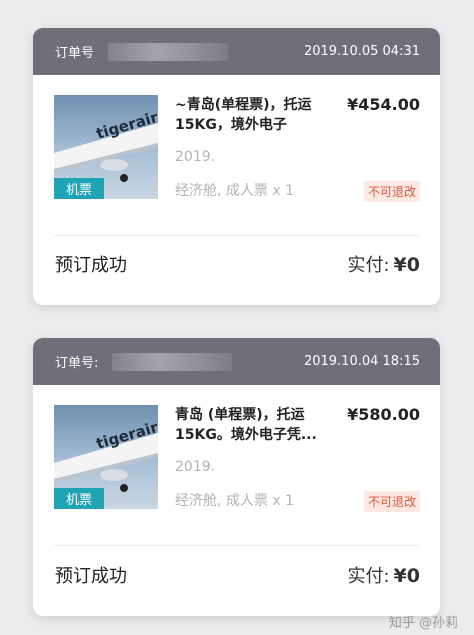 This screenshot has height=635, width=474. What do you see at coordinates (383, 414) in the screenshot?
I see `order-price: ¥580.00` at bounding box center [383, 414].